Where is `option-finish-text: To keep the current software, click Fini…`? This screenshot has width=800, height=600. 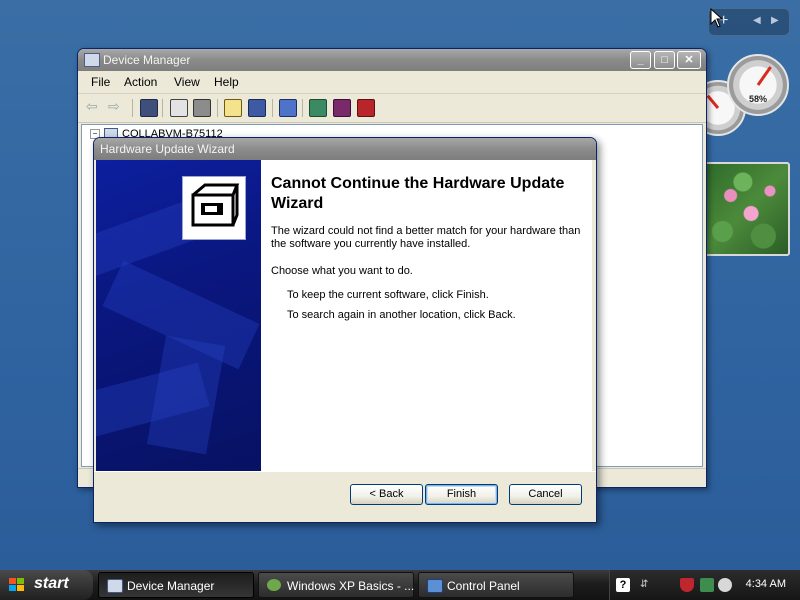
option-finish-text: To keep the current software, click Fini… is located at coordinates (388, 295).